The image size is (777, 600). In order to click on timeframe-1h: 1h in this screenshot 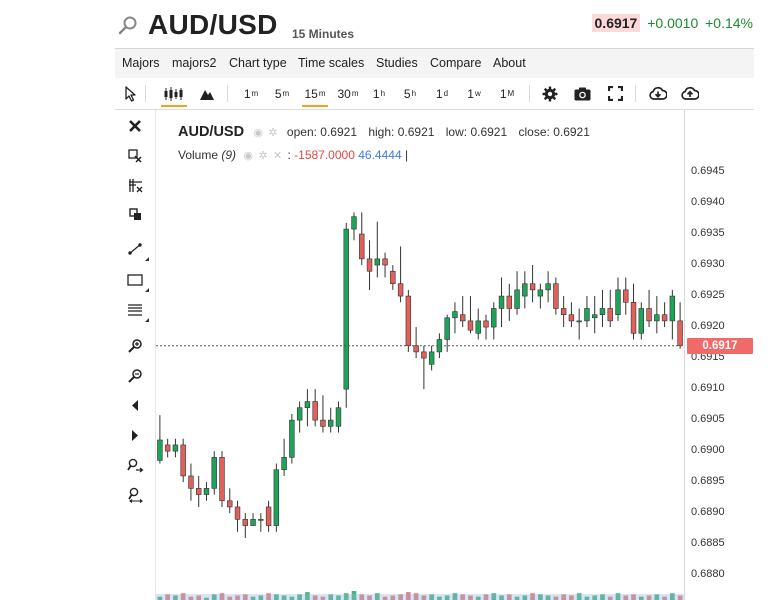, I will do `click(379, 93)`.